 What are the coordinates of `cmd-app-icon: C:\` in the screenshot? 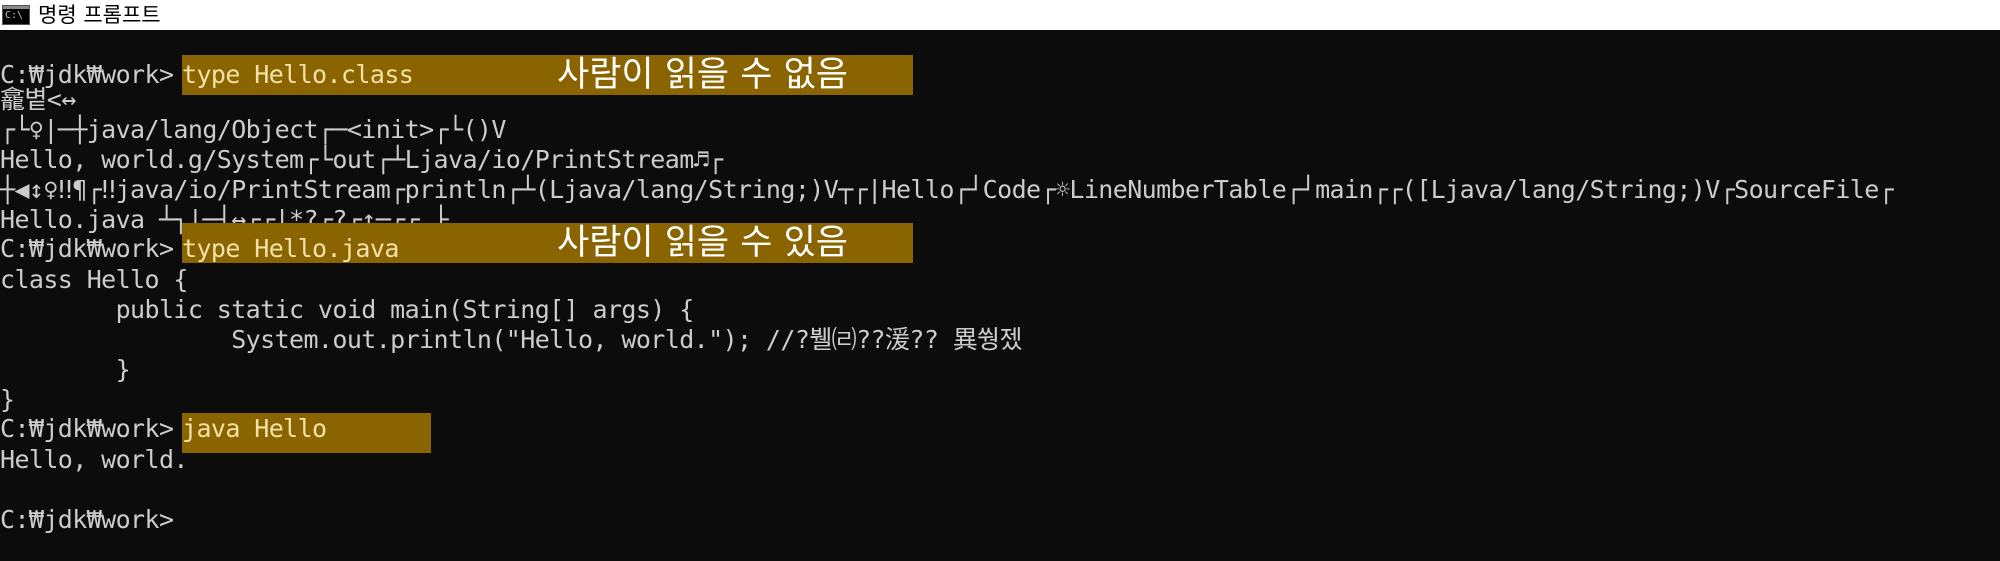 It's located at (16, 15).